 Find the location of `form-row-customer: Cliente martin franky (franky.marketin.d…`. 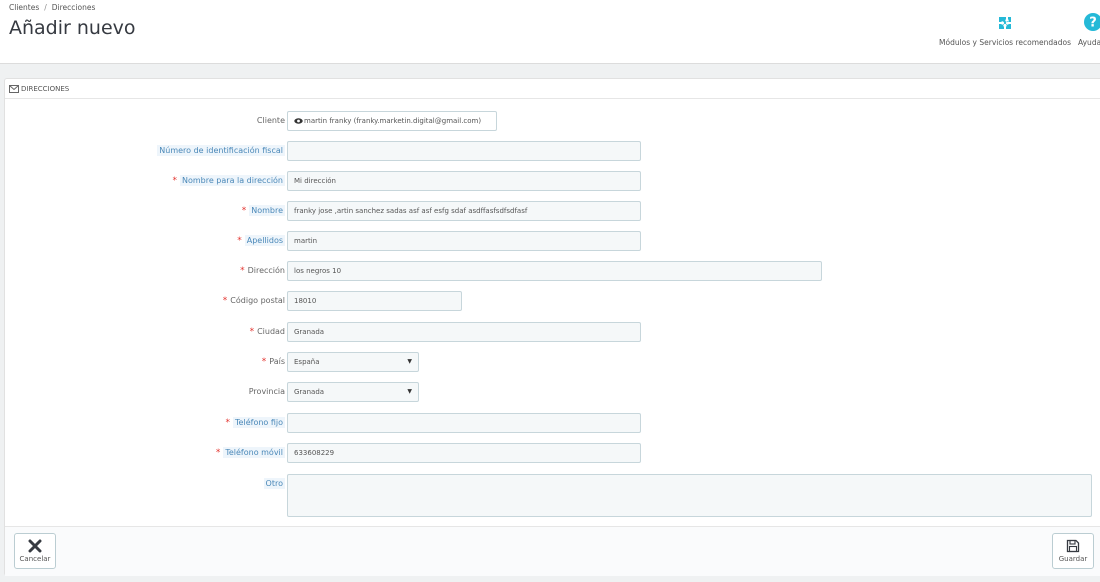

form-row-customer: Cliente martin franky (franky.marketin.d… is located at coordinates (552, 121).